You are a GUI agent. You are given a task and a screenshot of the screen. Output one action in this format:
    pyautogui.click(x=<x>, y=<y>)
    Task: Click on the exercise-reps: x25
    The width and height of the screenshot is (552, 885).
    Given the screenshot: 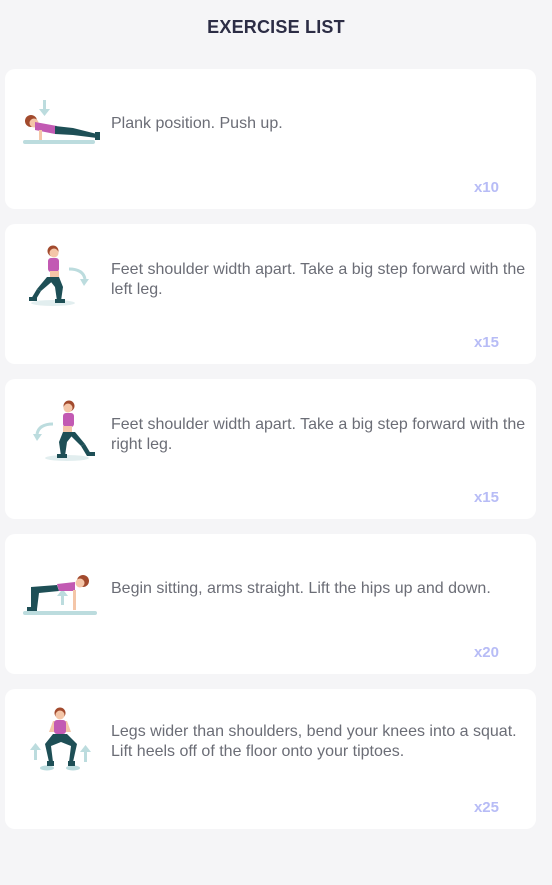 What is the action you would take?
    pyautogui.click(x=486, y=807)
    